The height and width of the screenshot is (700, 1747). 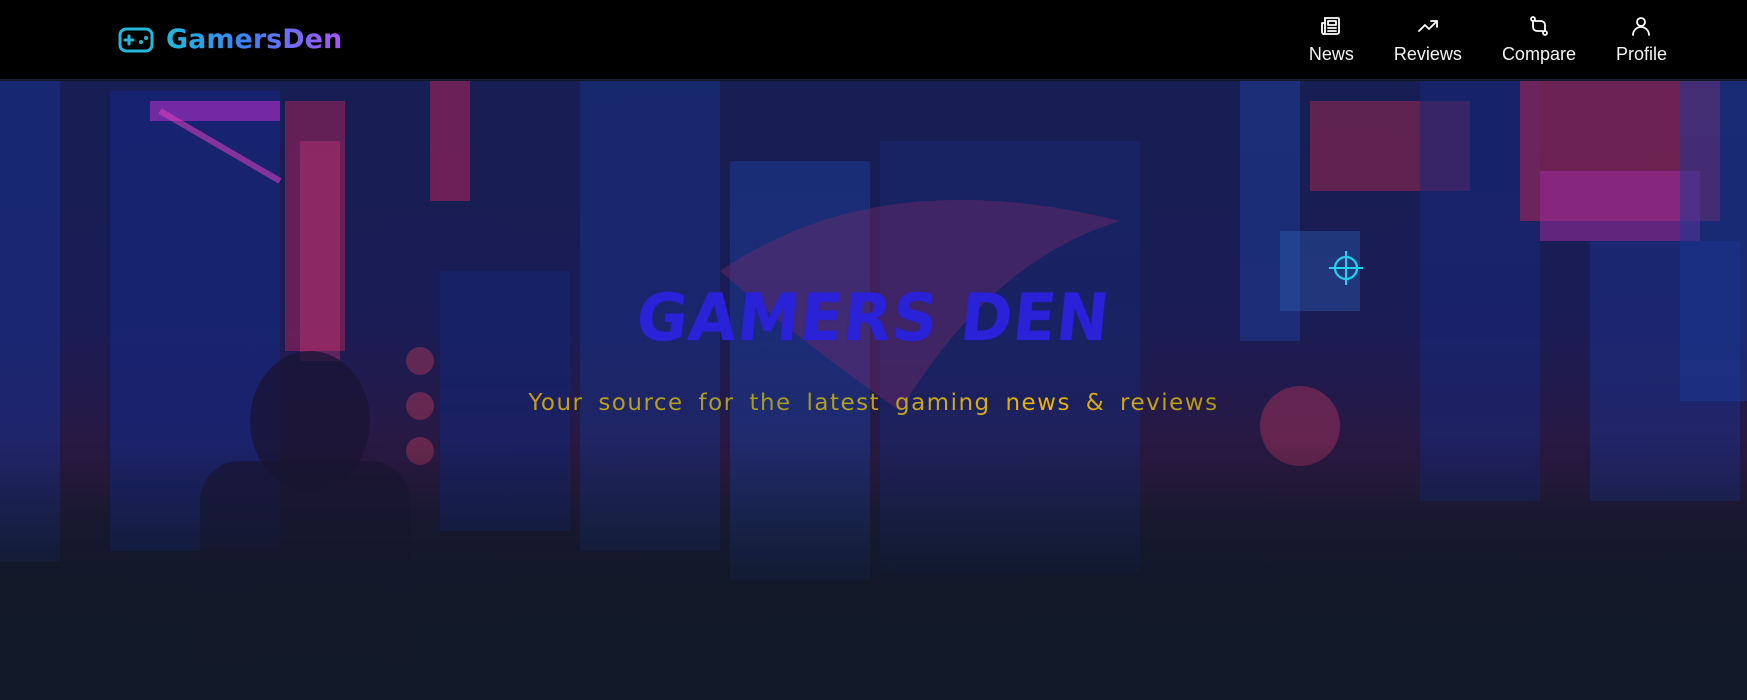 I want to click on nav-label-profile: Profile, so click(x=1641, y=54).